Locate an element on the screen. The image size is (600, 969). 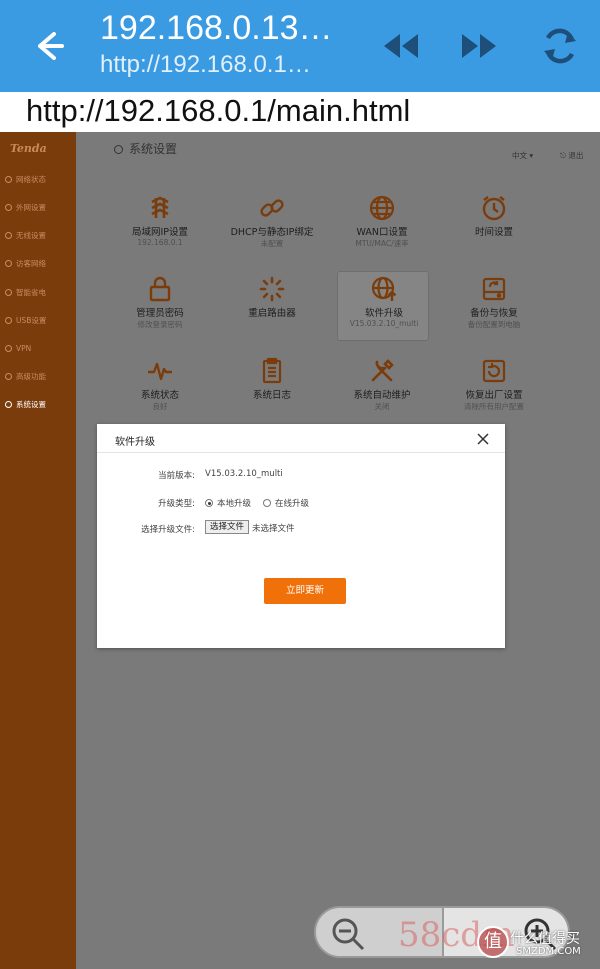
tile-wan: WAN口设置 MTU/MAC/速率 is located at coordinates (382, 230).